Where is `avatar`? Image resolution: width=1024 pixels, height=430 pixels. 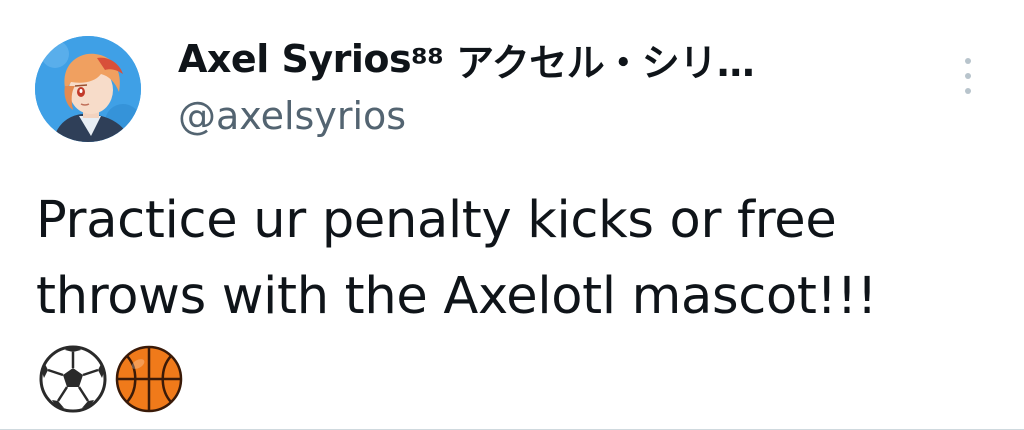 avatar is located at coordinates (88, 89).